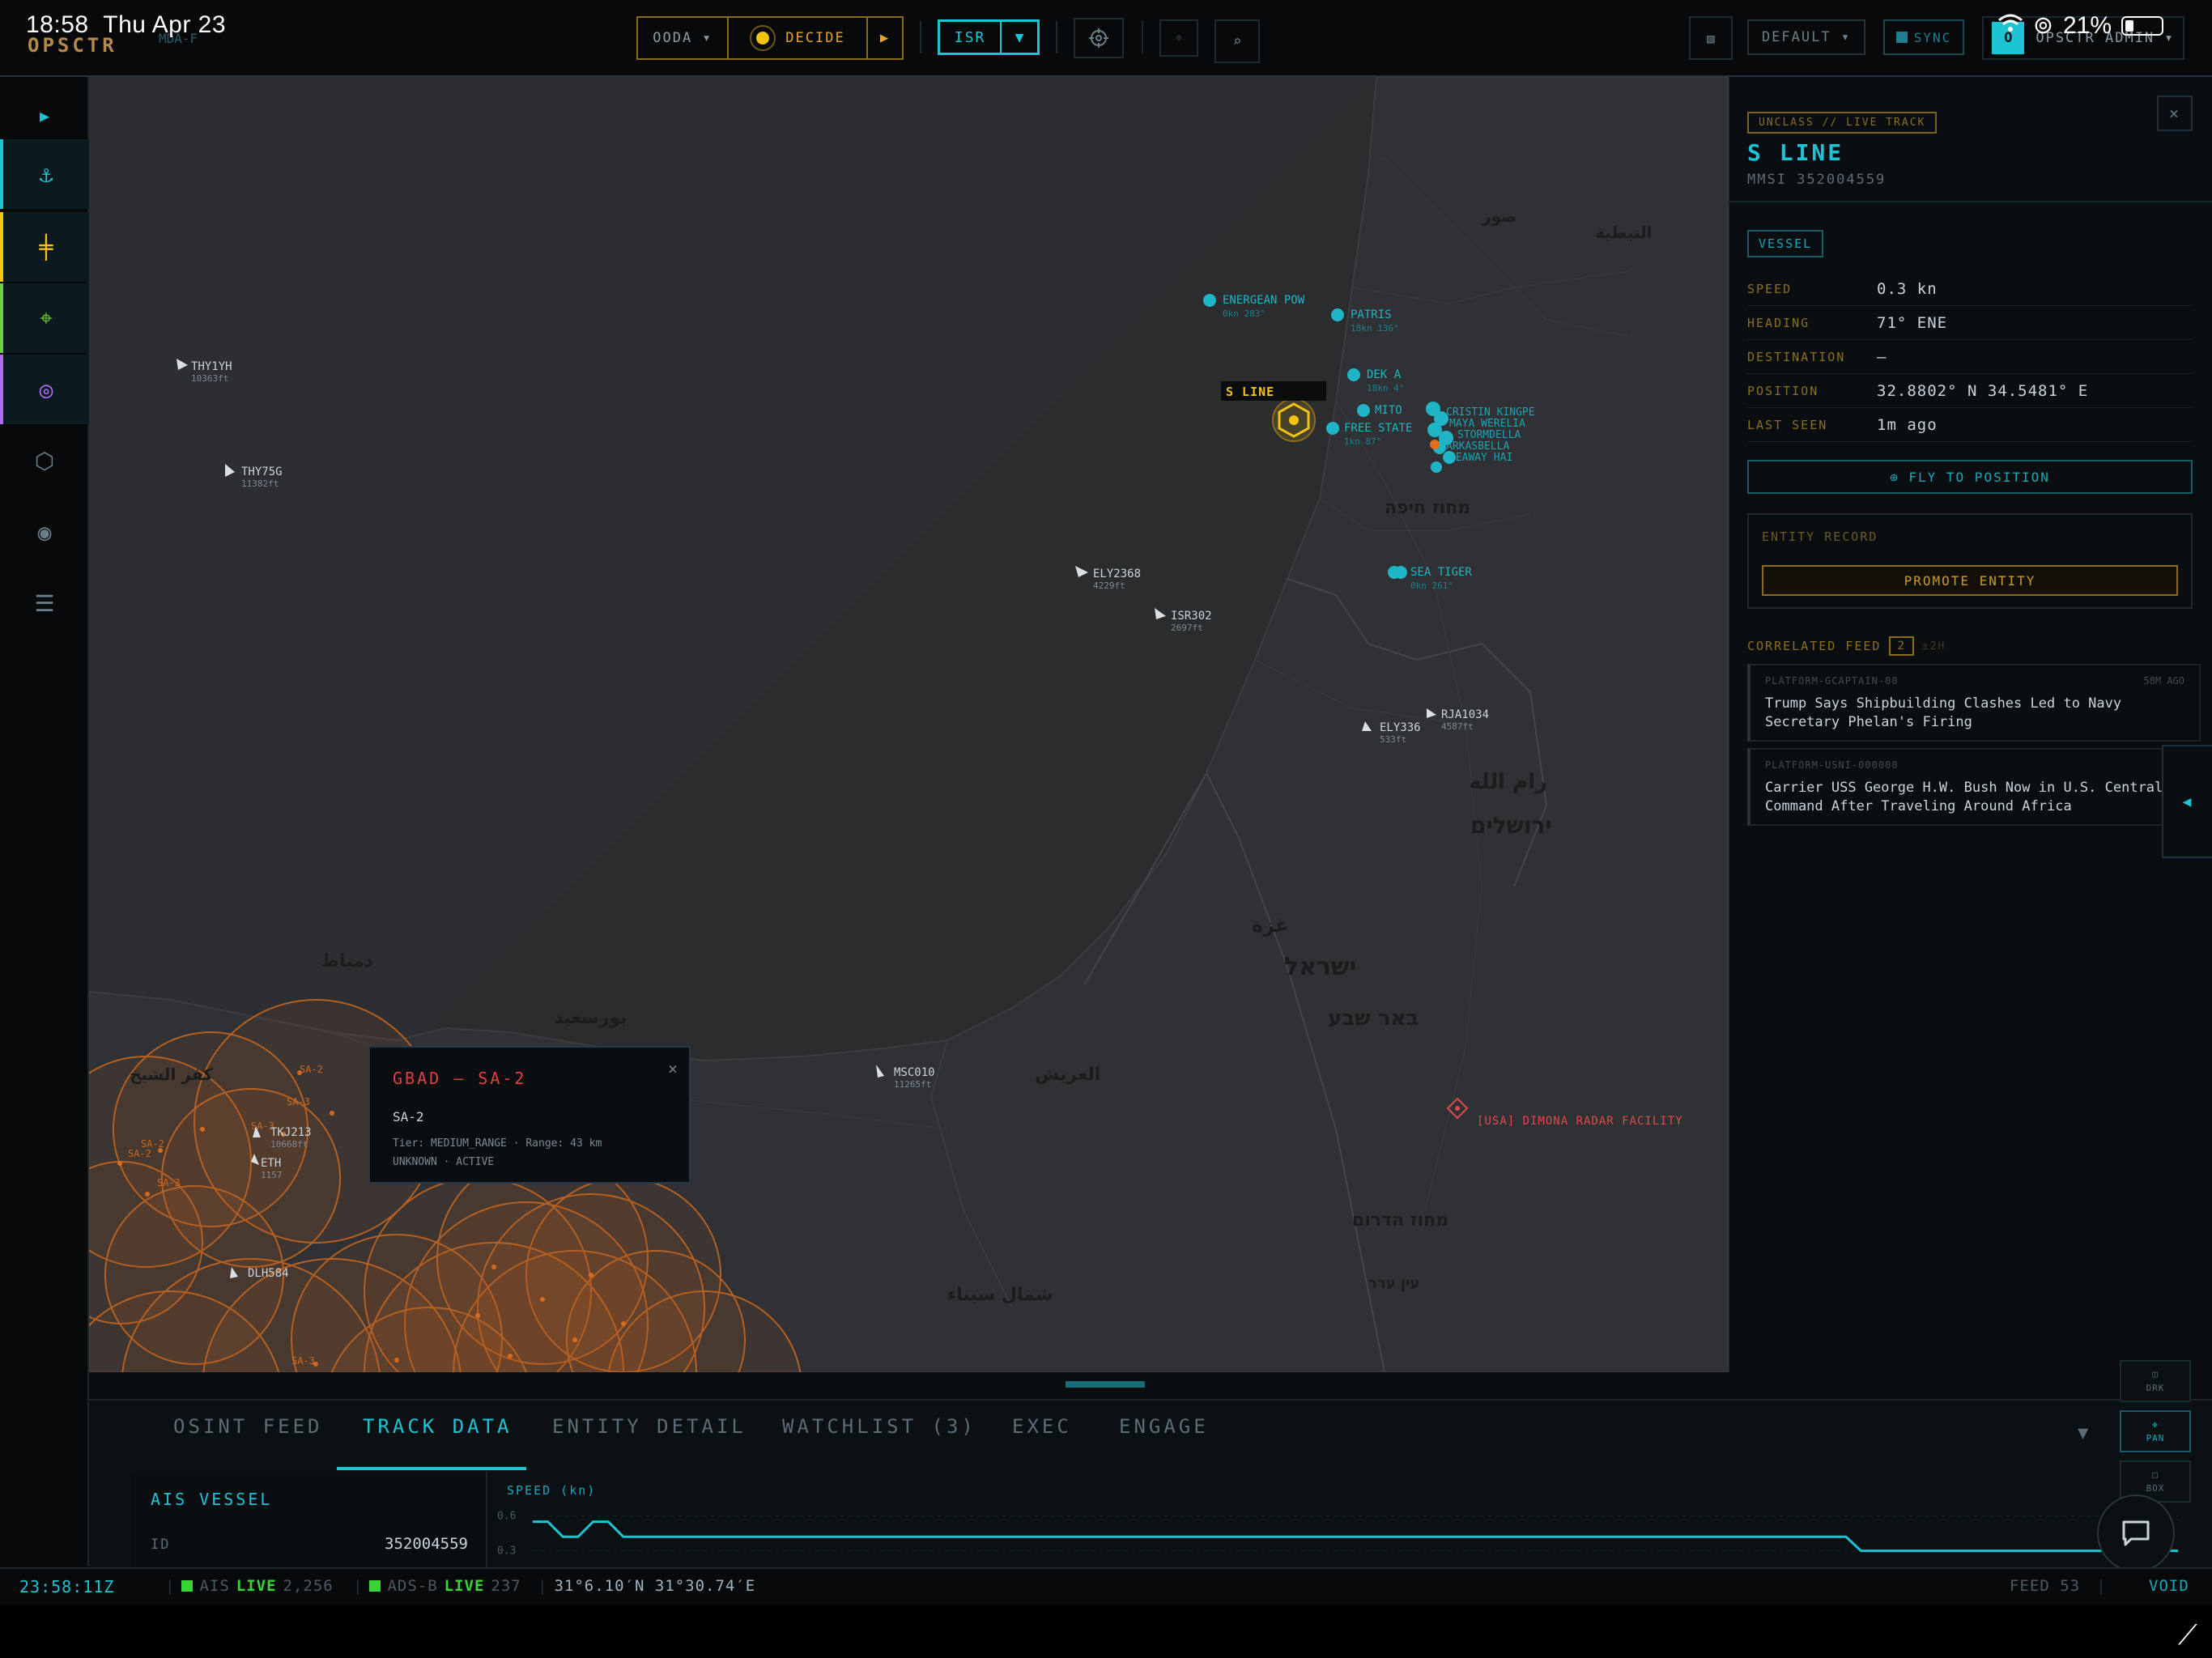  I want to click on eye-icon: ◉, so click(44, 532).